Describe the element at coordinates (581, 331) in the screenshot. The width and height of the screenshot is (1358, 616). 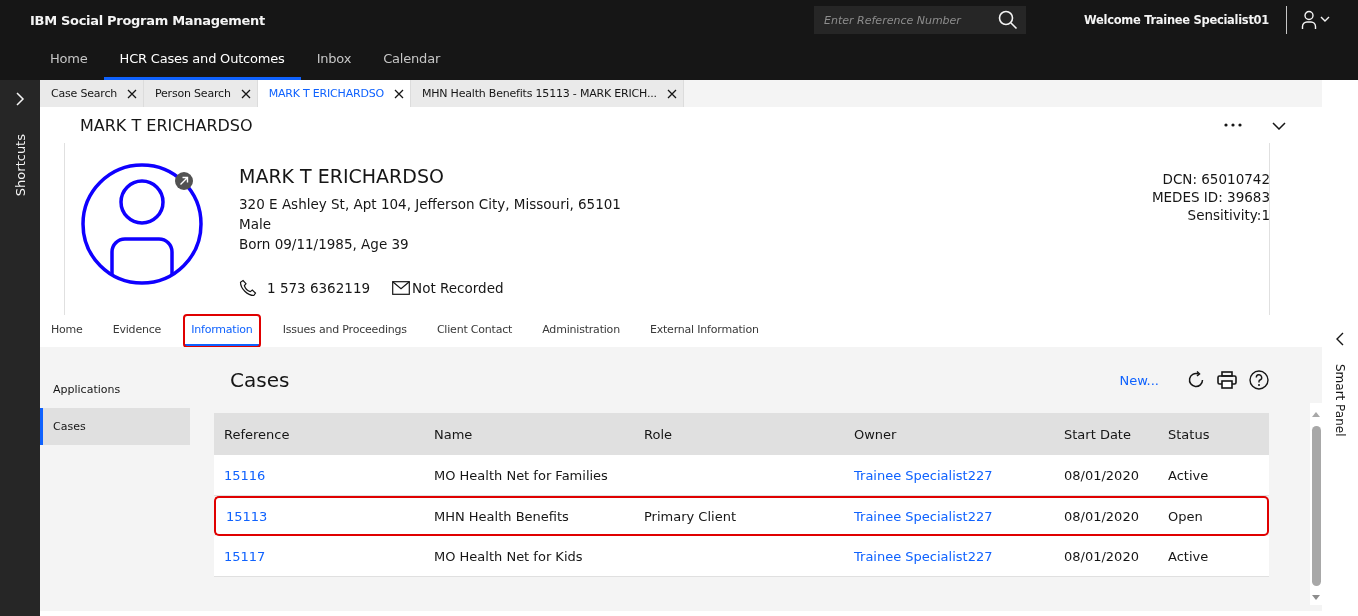
I see `section-tab: Administration` at that location.